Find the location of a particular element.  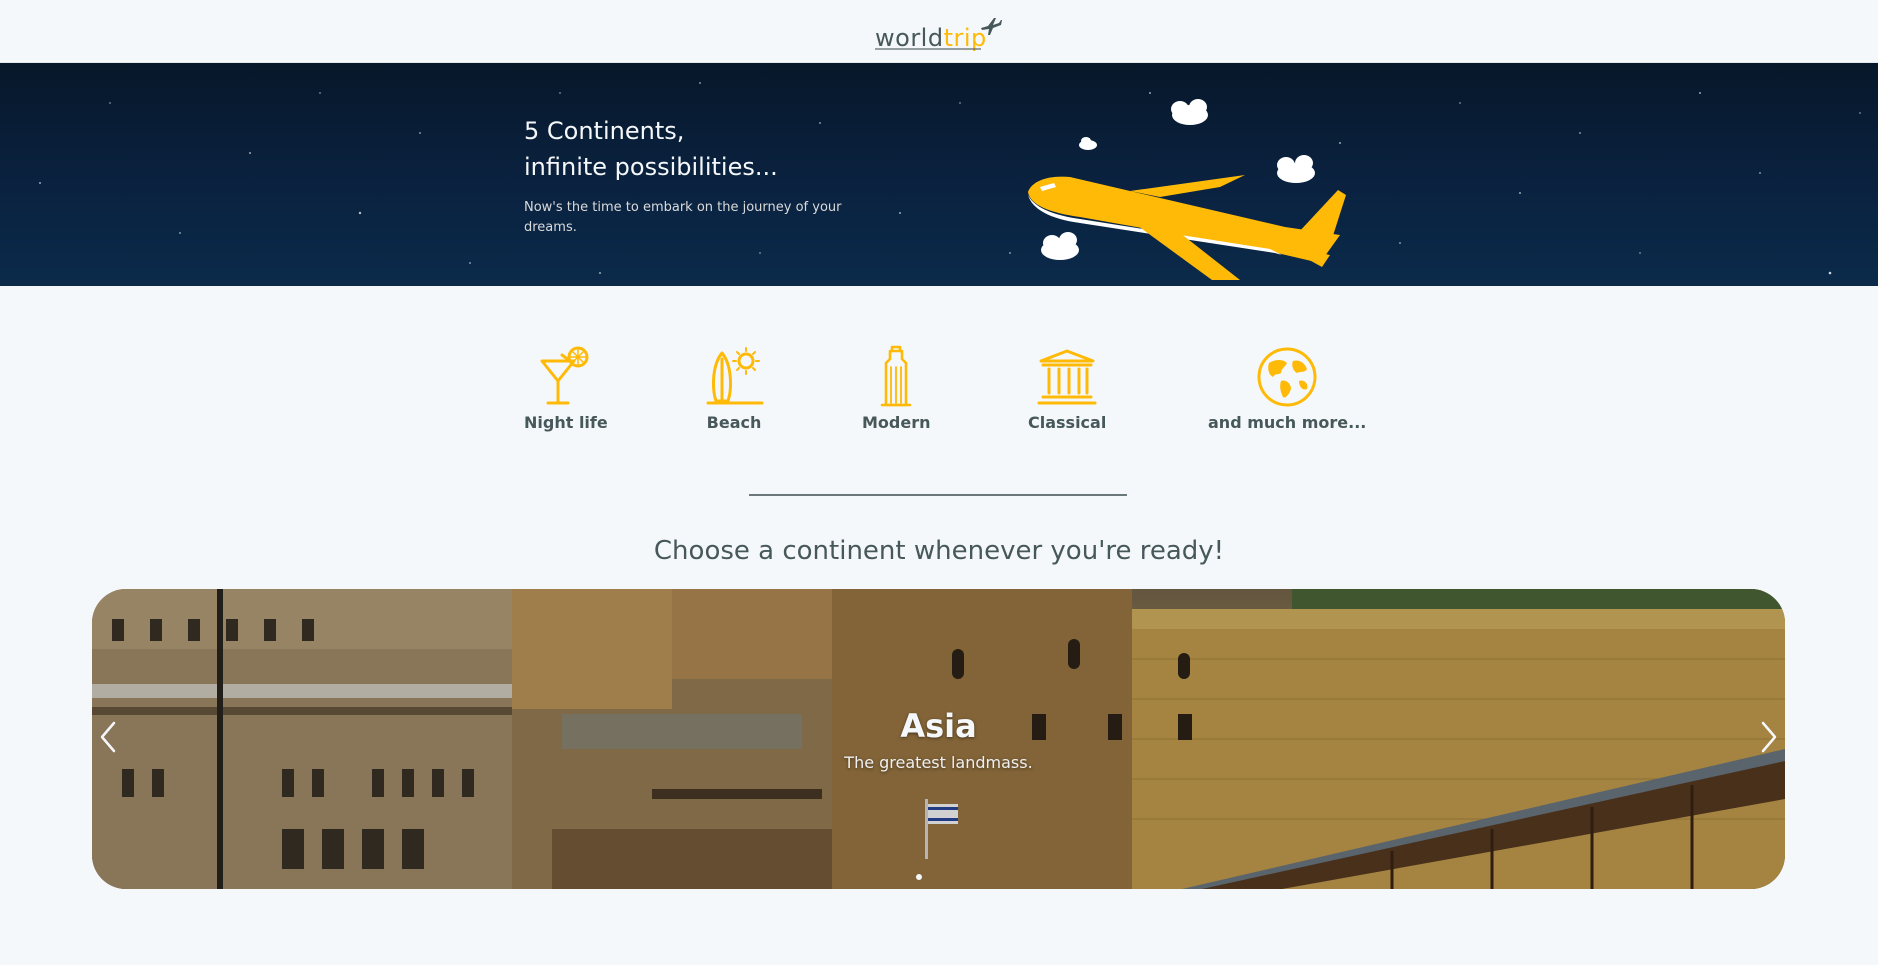

category-night-life: Night life is located at coordinates (566, 388).